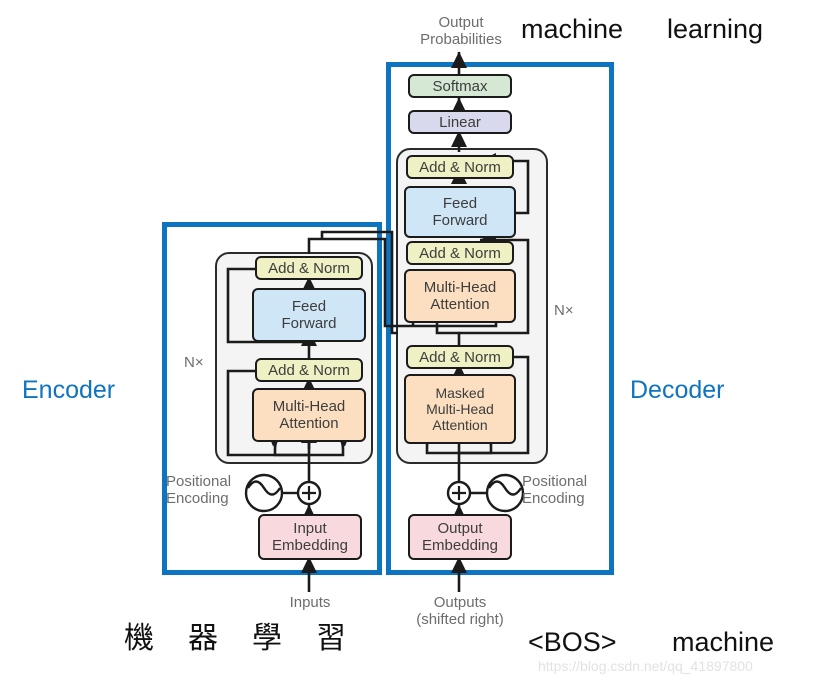 The width and height of the screenshot is (818, 680). I want to click on positional-encoding-sine-left, so click(271, 493).